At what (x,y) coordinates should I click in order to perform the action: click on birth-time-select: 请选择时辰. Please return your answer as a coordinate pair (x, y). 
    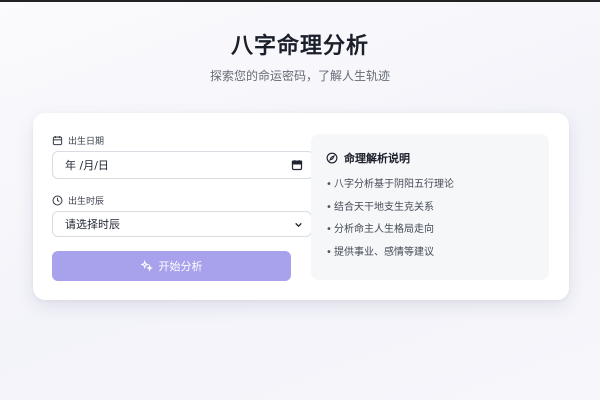
    Looking at the image, I should click on (182, 224).